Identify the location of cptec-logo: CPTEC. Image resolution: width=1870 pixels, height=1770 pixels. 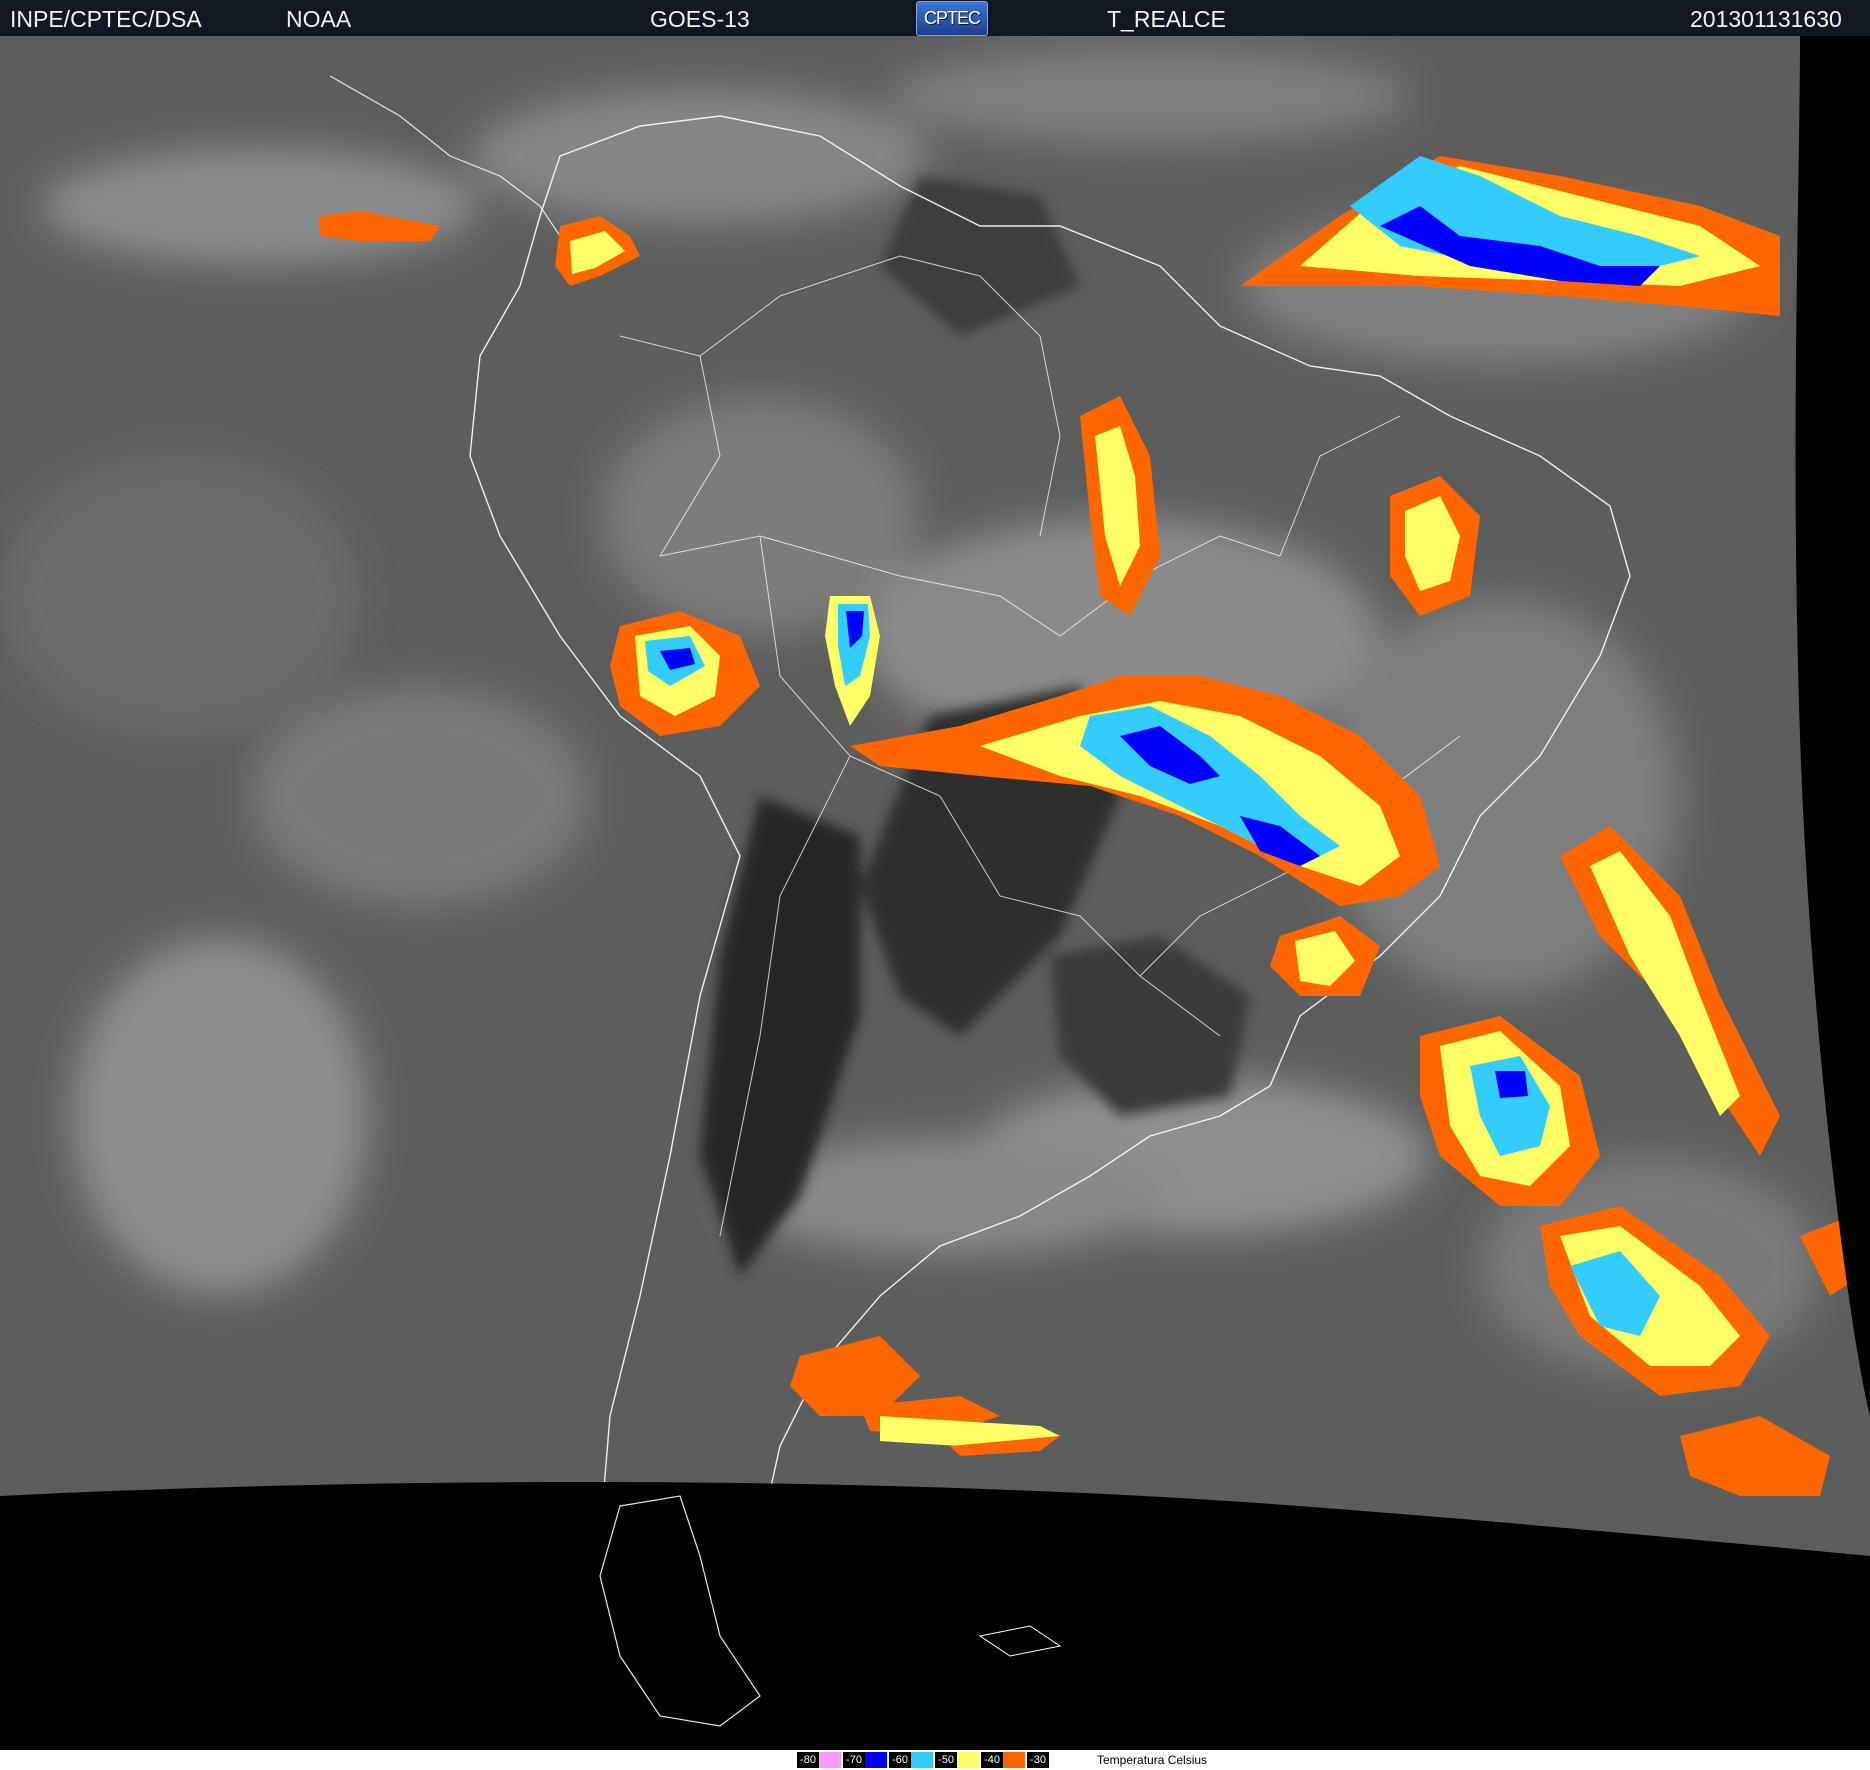
(952, 18).